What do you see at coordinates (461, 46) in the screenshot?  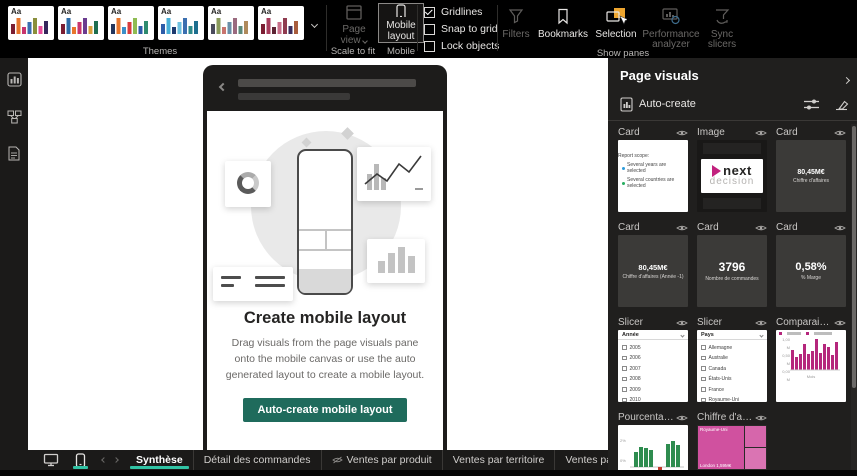 I see `lock-objects-checkbox: Lock objects` at bounding box center [461, 46].